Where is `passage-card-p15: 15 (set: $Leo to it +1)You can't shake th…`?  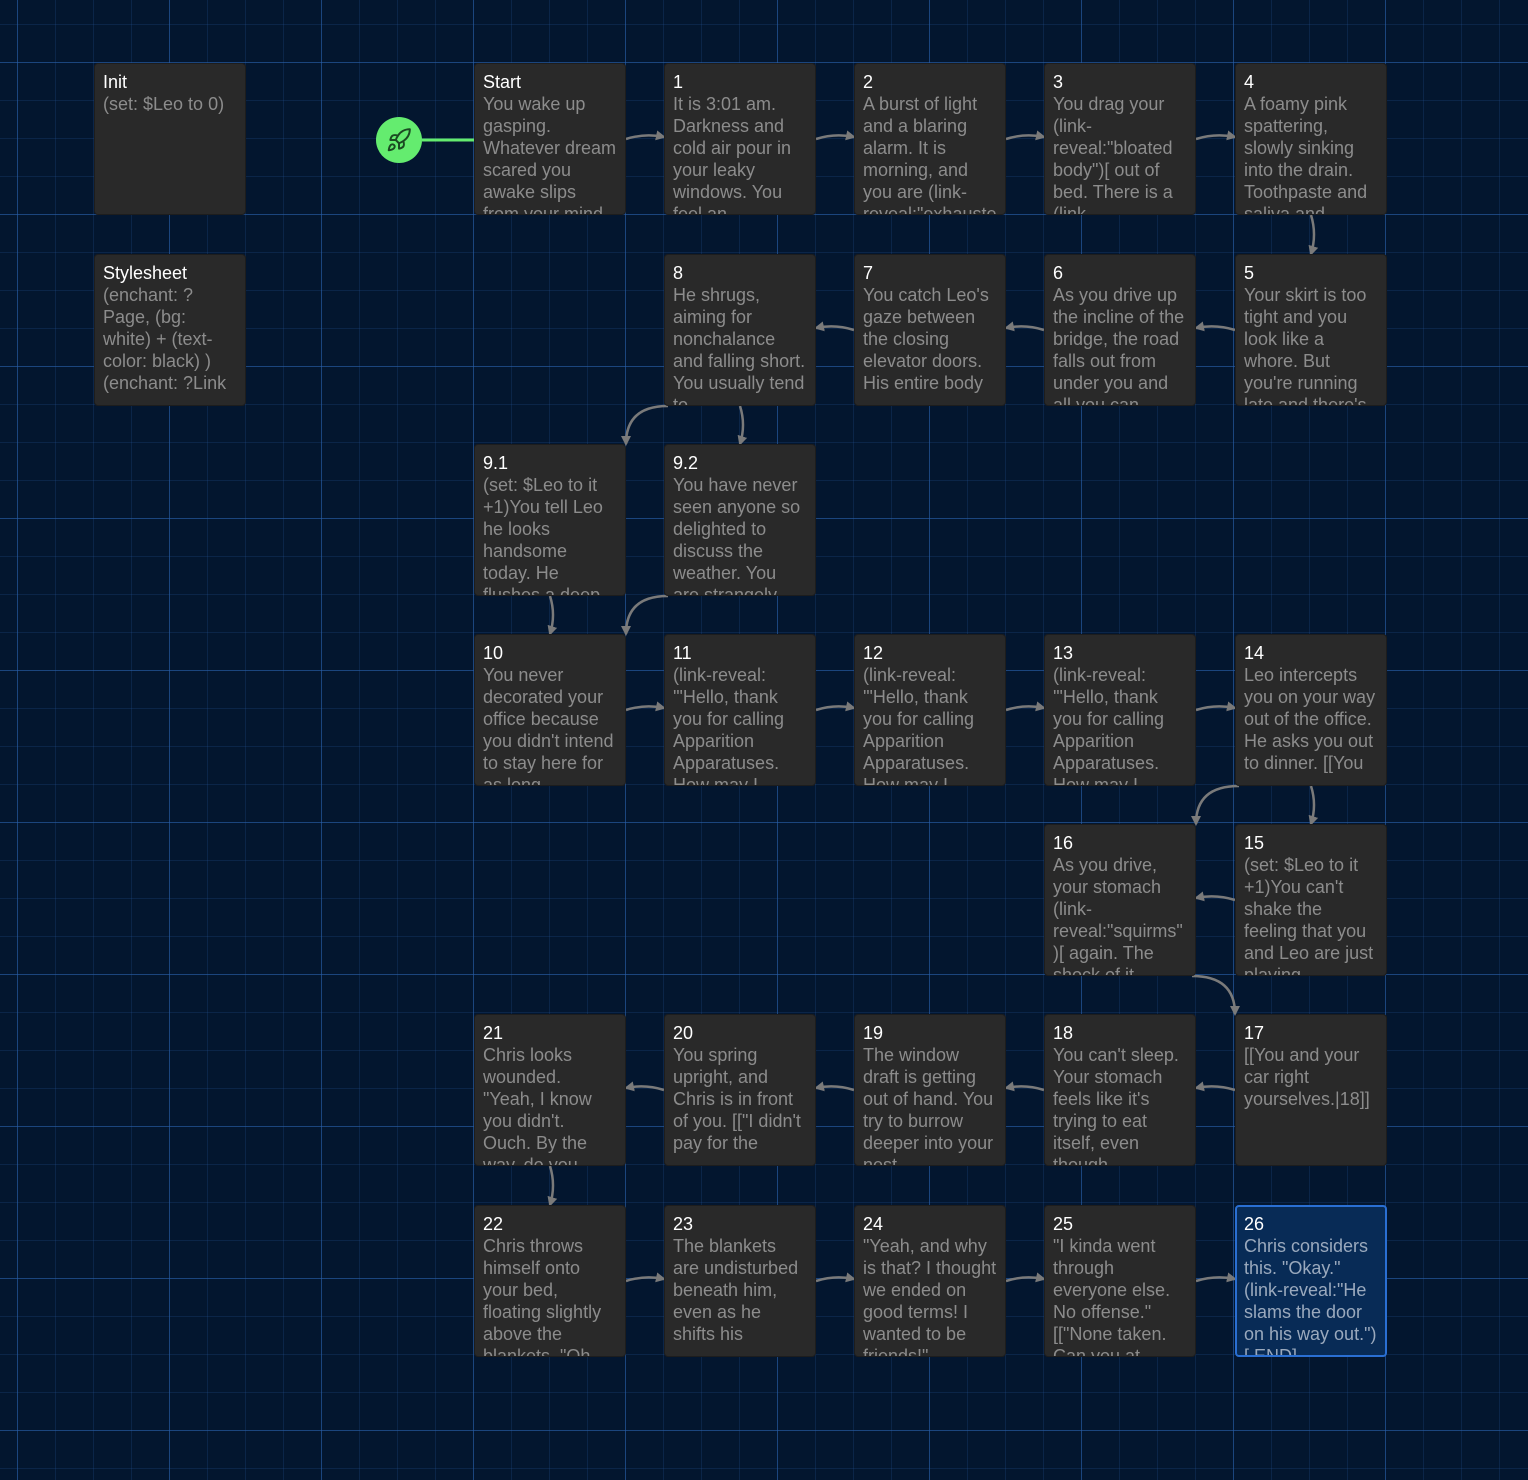 passage-card-p15: 15 (set: $Leo to it +1)You can't shake th… is located at coordinates (1311, 900).